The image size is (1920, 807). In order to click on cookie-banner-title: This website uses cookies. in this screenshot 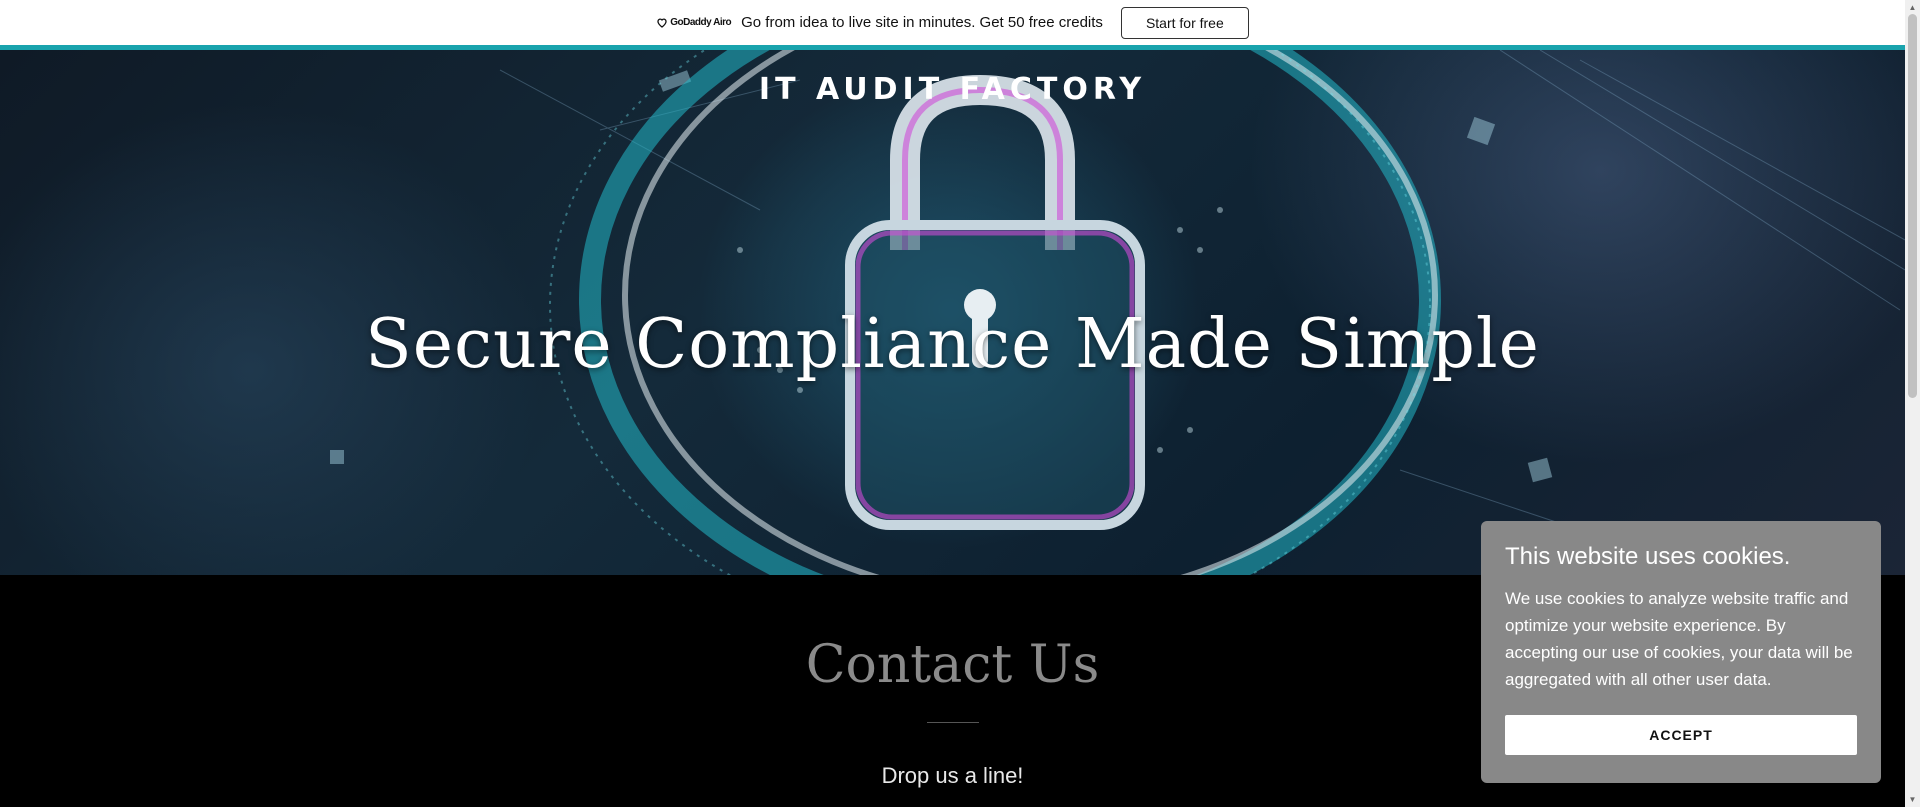, I will do `click(1648, 556)`.